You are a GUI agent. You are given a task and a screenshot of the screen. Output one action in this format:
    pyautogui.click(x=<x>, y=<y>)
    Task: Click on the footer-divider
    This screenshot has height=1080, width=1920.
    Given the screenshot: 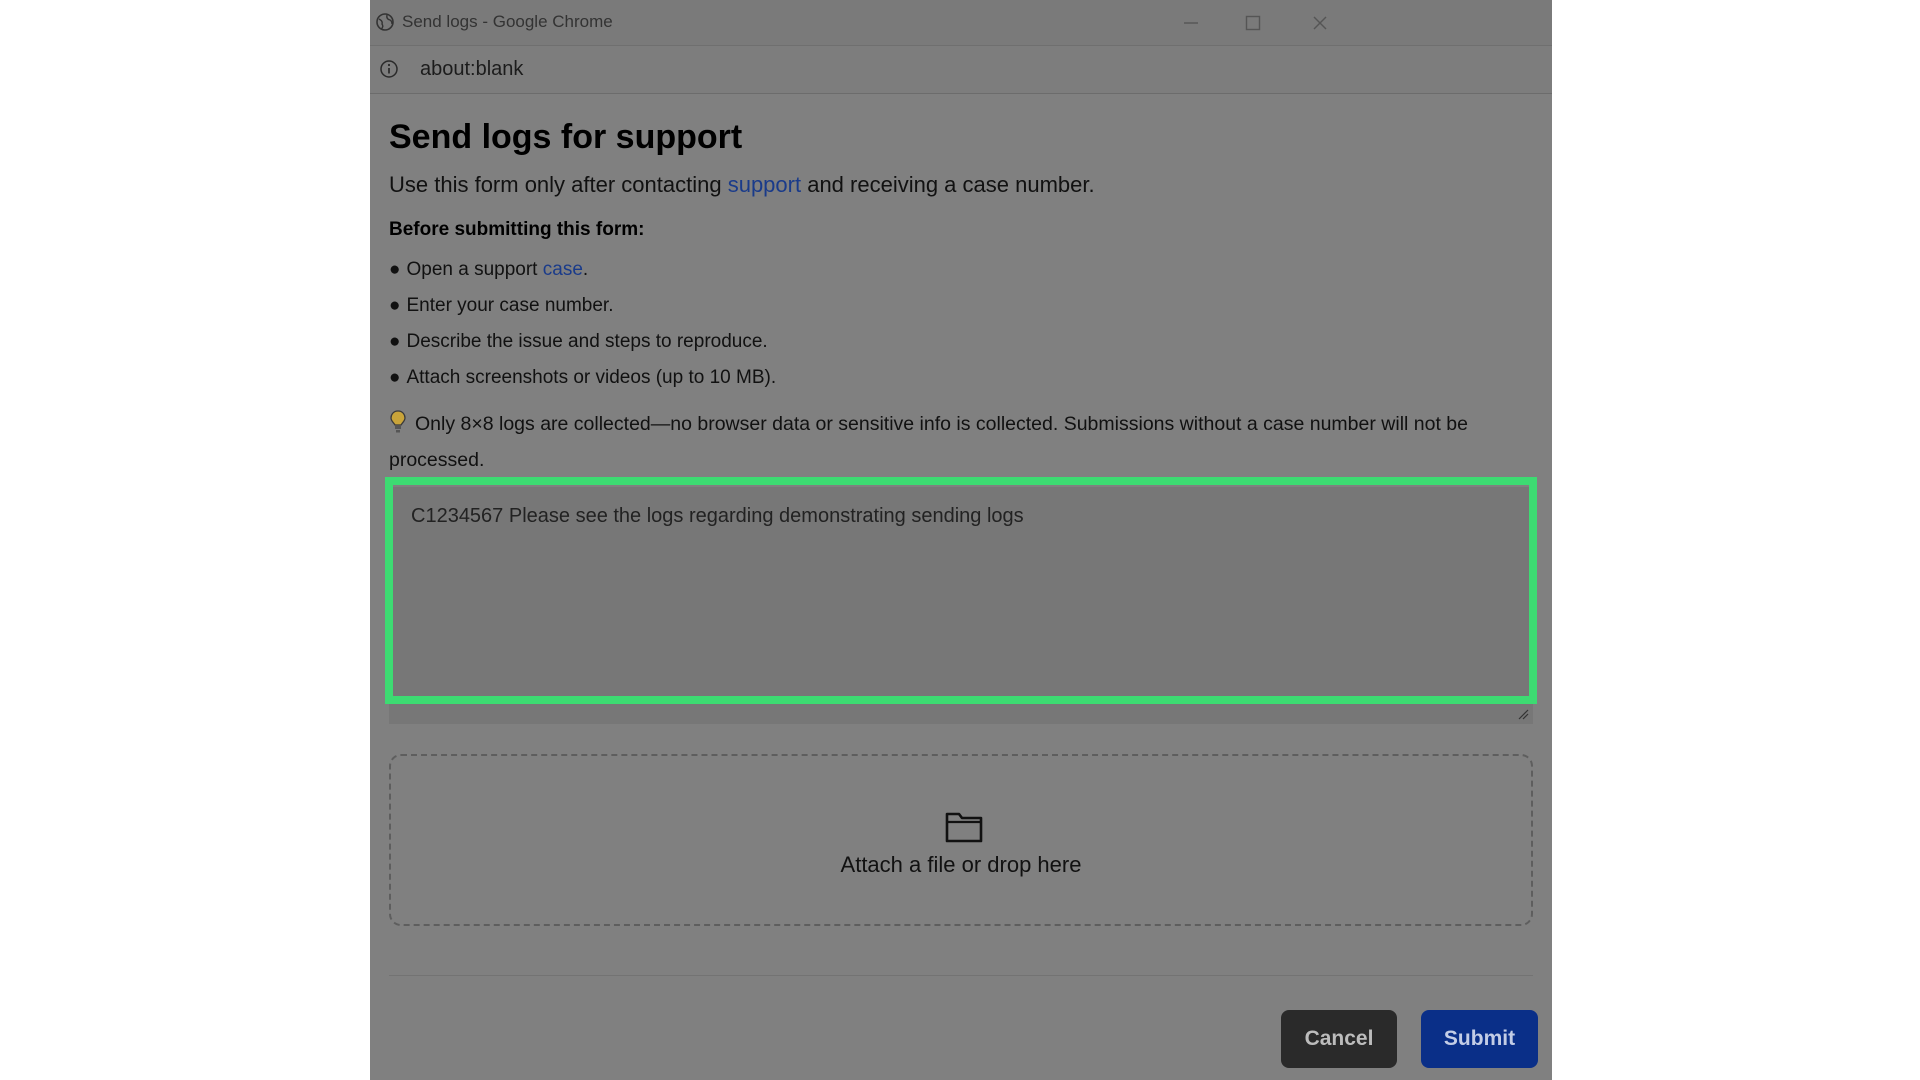 What is the action you would take?
    pyautogui.click(x=961, y=975)
    